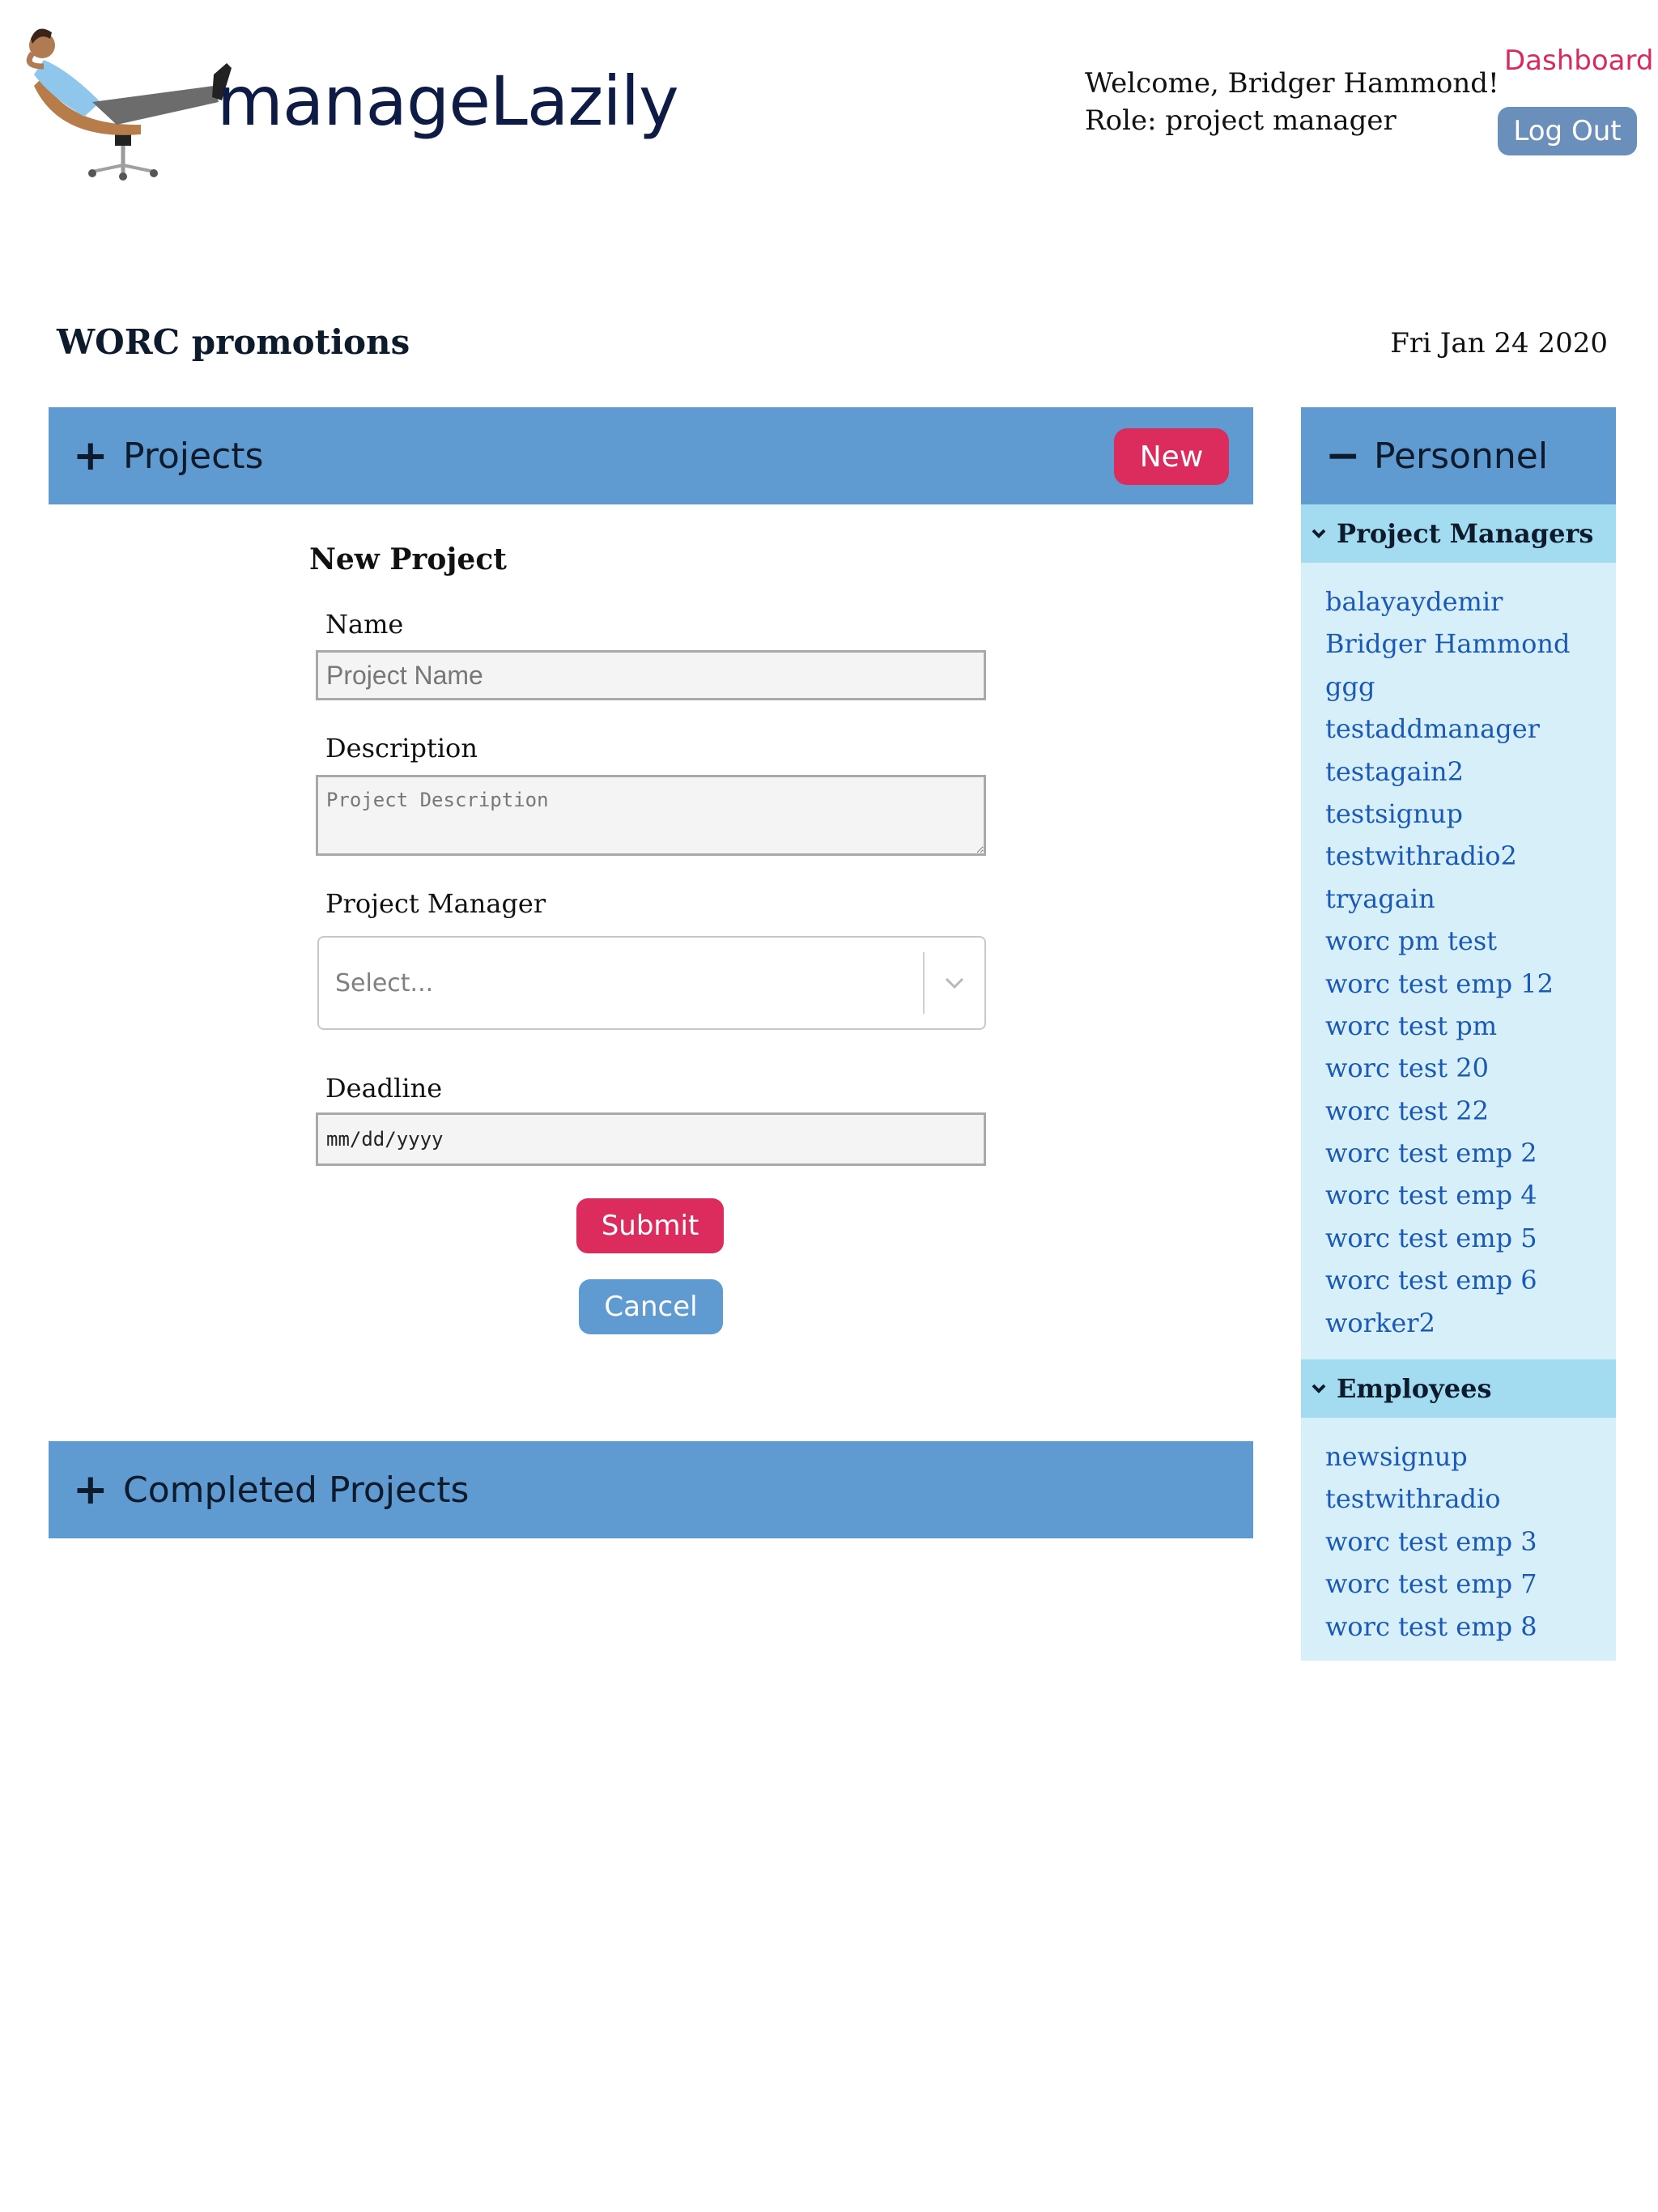 Image resolution: width=1658 pixels, height=2212 pixels. What do you see at coordinates (651, 1490) in the screenshot?
I see `completed-projects-panel-header: + Completed Projects` at bounding box center [651, 1490].